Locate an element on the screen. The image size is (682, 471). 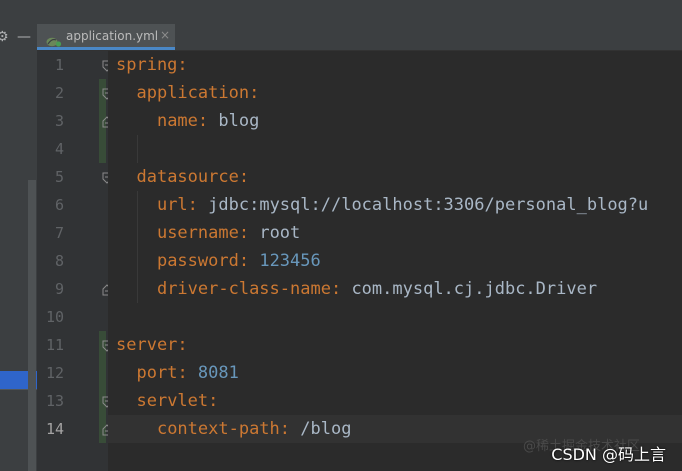
project-tool-window: ⚙ — is located at coordinates (19, 247).